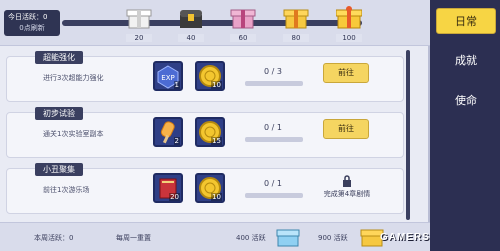 Image resolution: width=500 pixels, height=251 pixels. I want to click on locked-requirement: 完成第4章剧情, so click(347, 187).